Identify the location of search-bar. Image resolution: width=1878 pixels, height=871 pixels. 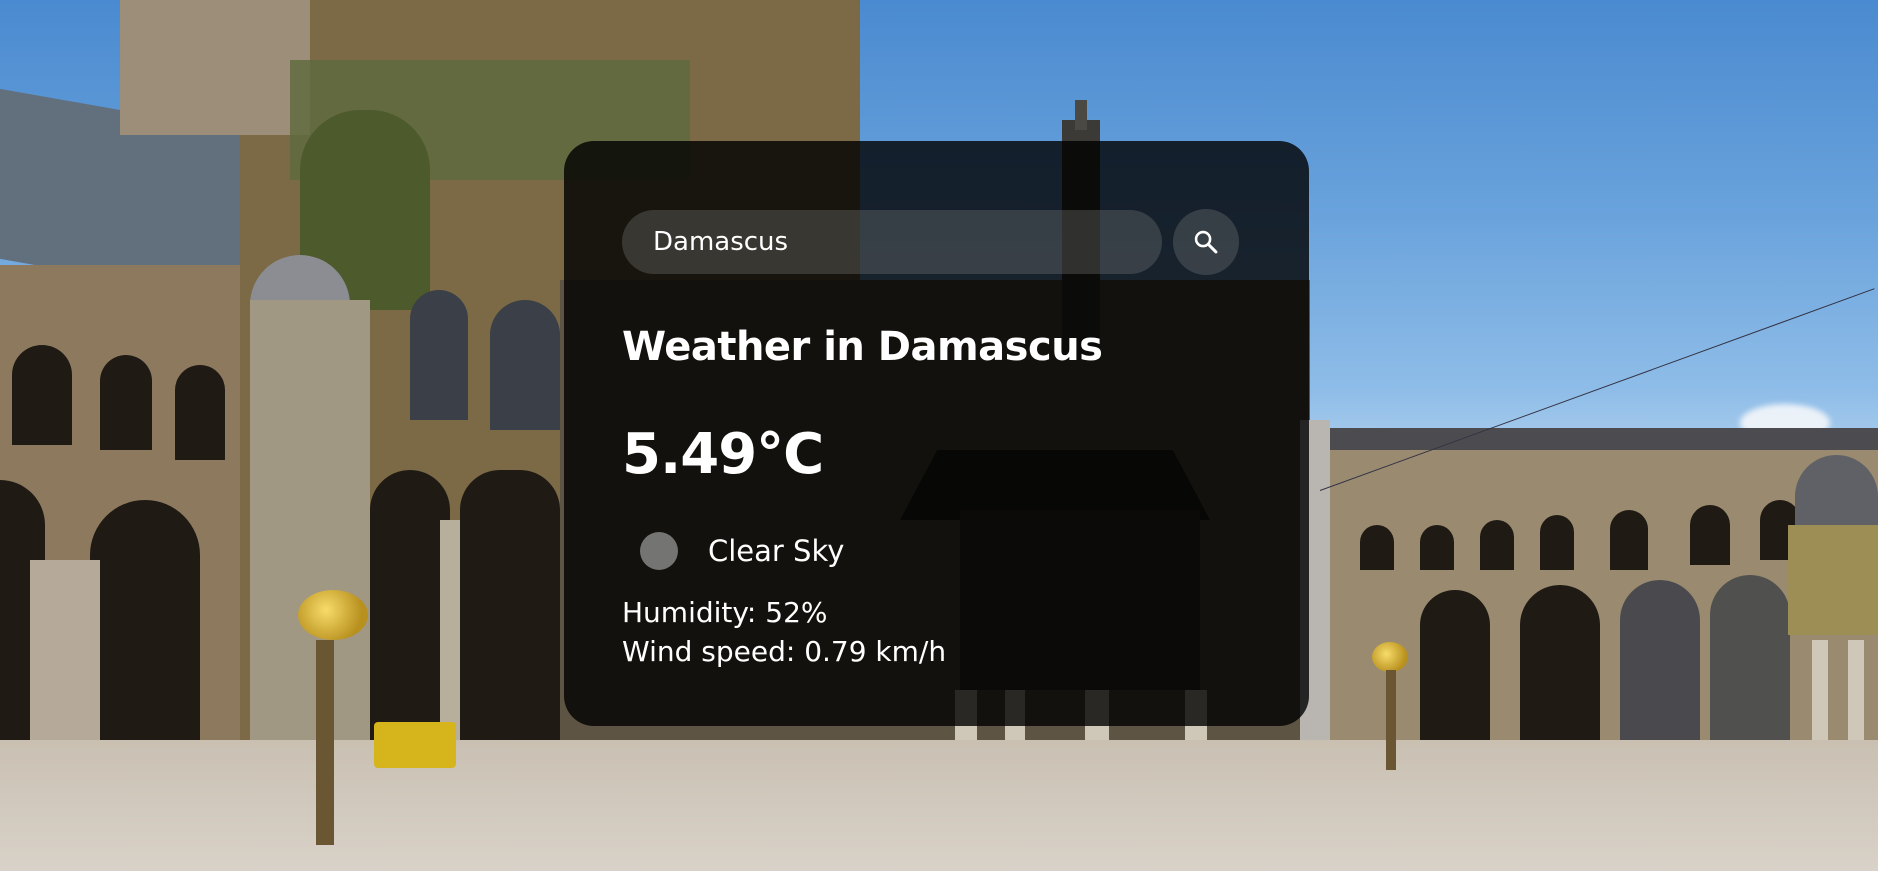
(930, 242).